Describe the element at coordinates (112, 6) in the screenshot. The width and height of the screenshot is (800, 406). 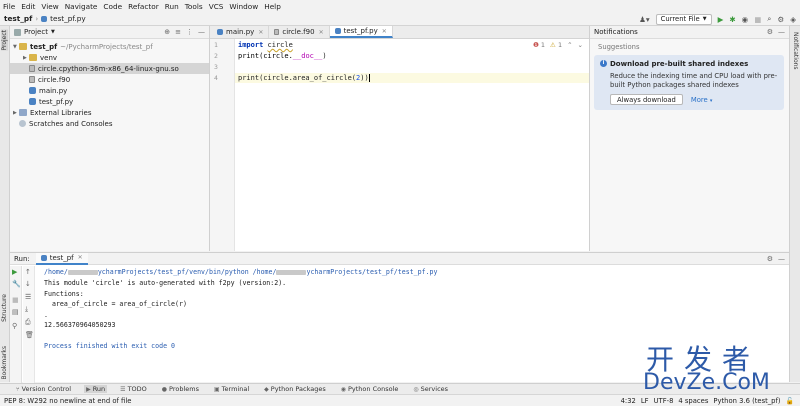
I see `menu-code: Code` at that location.